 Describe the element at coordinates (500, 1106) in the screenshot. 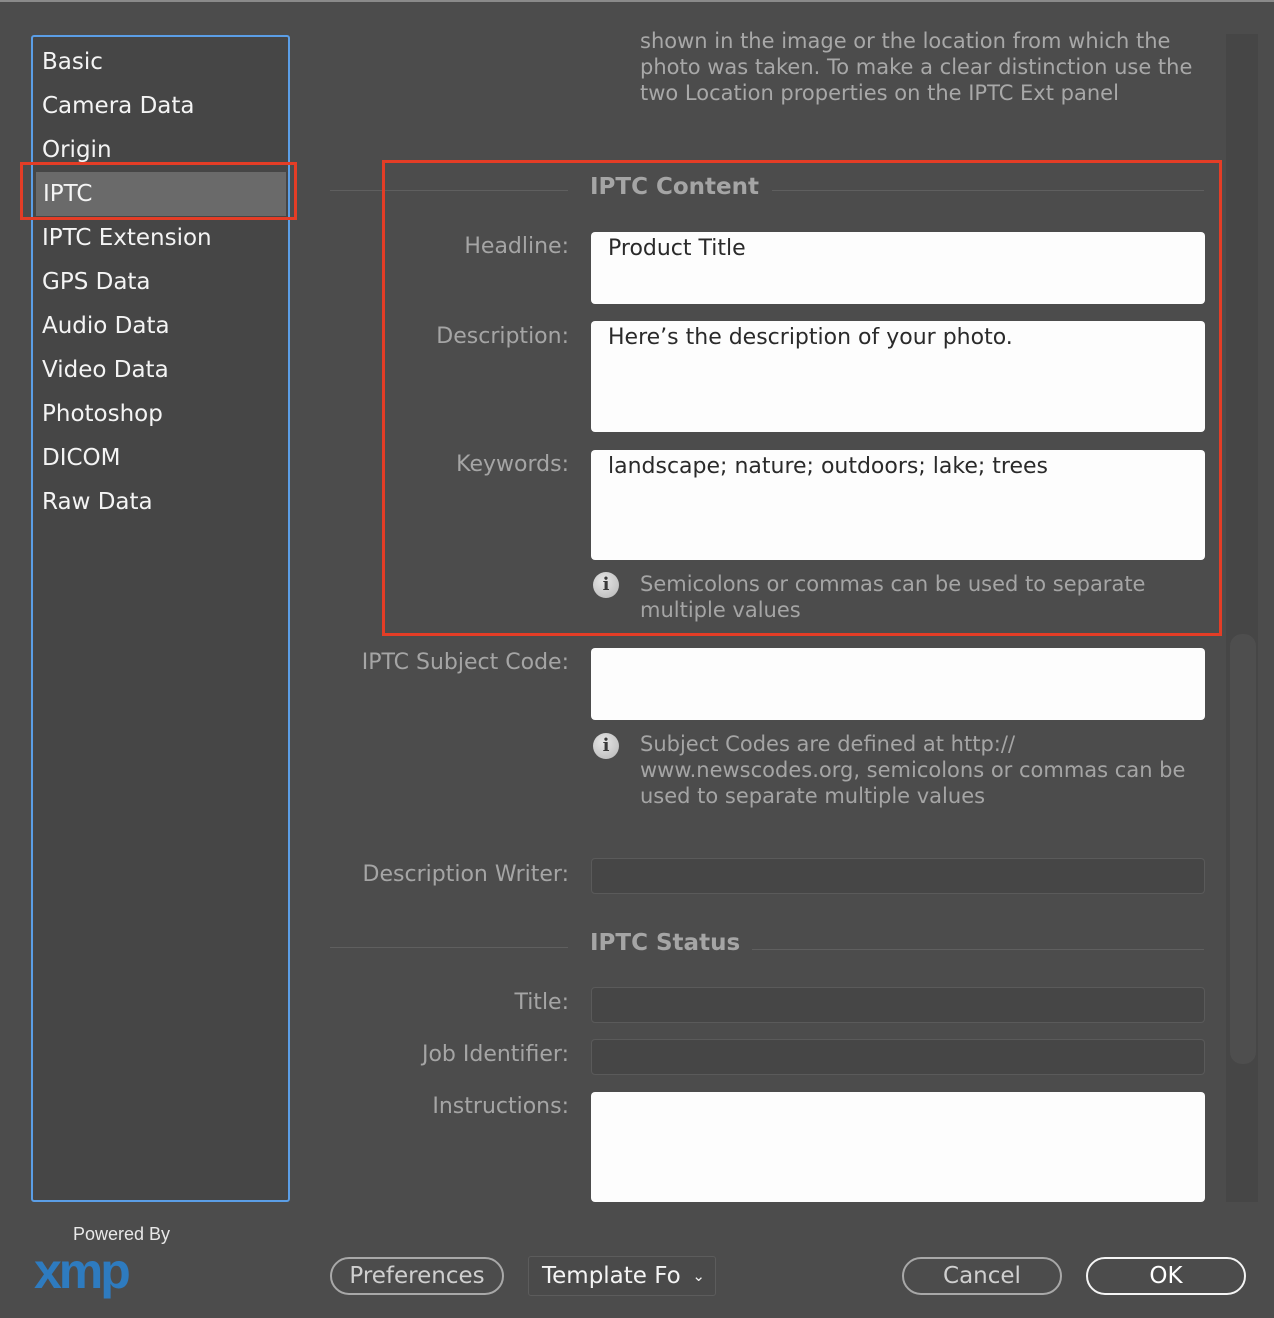

I see `instructions-label: Instructions:` at that location.